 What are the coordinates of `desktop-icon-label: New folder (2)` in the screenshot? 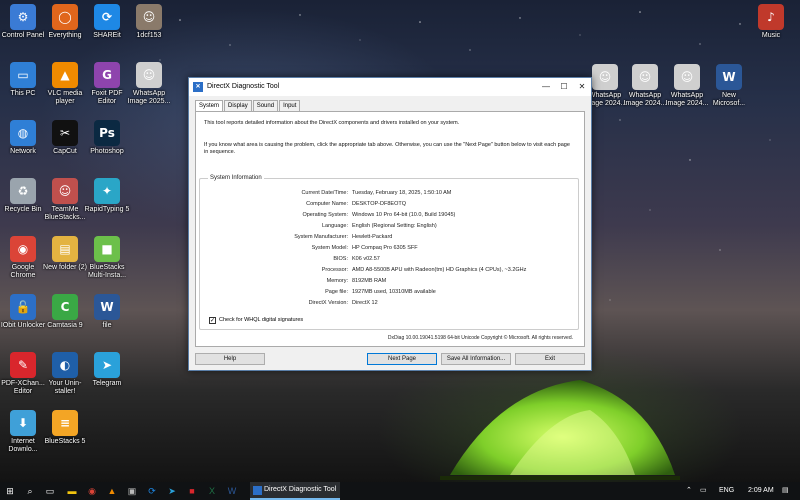 It's located at (65, 267).